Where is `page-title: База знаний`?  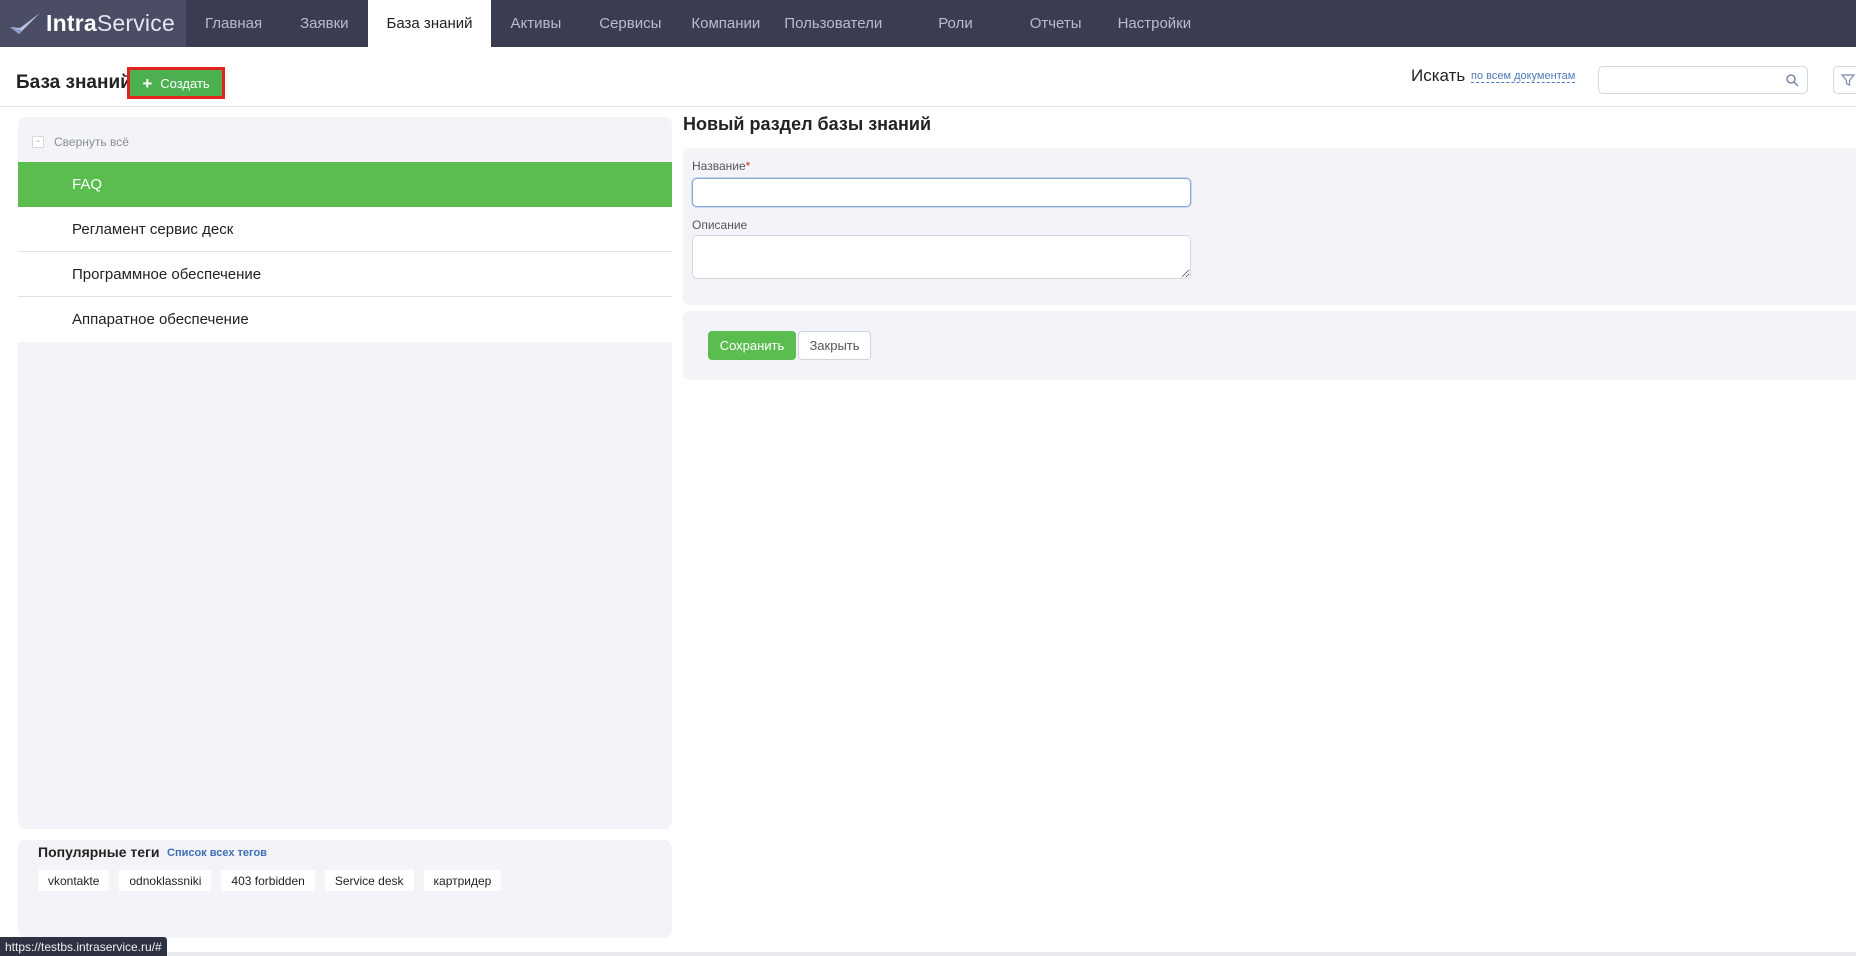
page-title: База знаний is located at coordinates (74, 82).